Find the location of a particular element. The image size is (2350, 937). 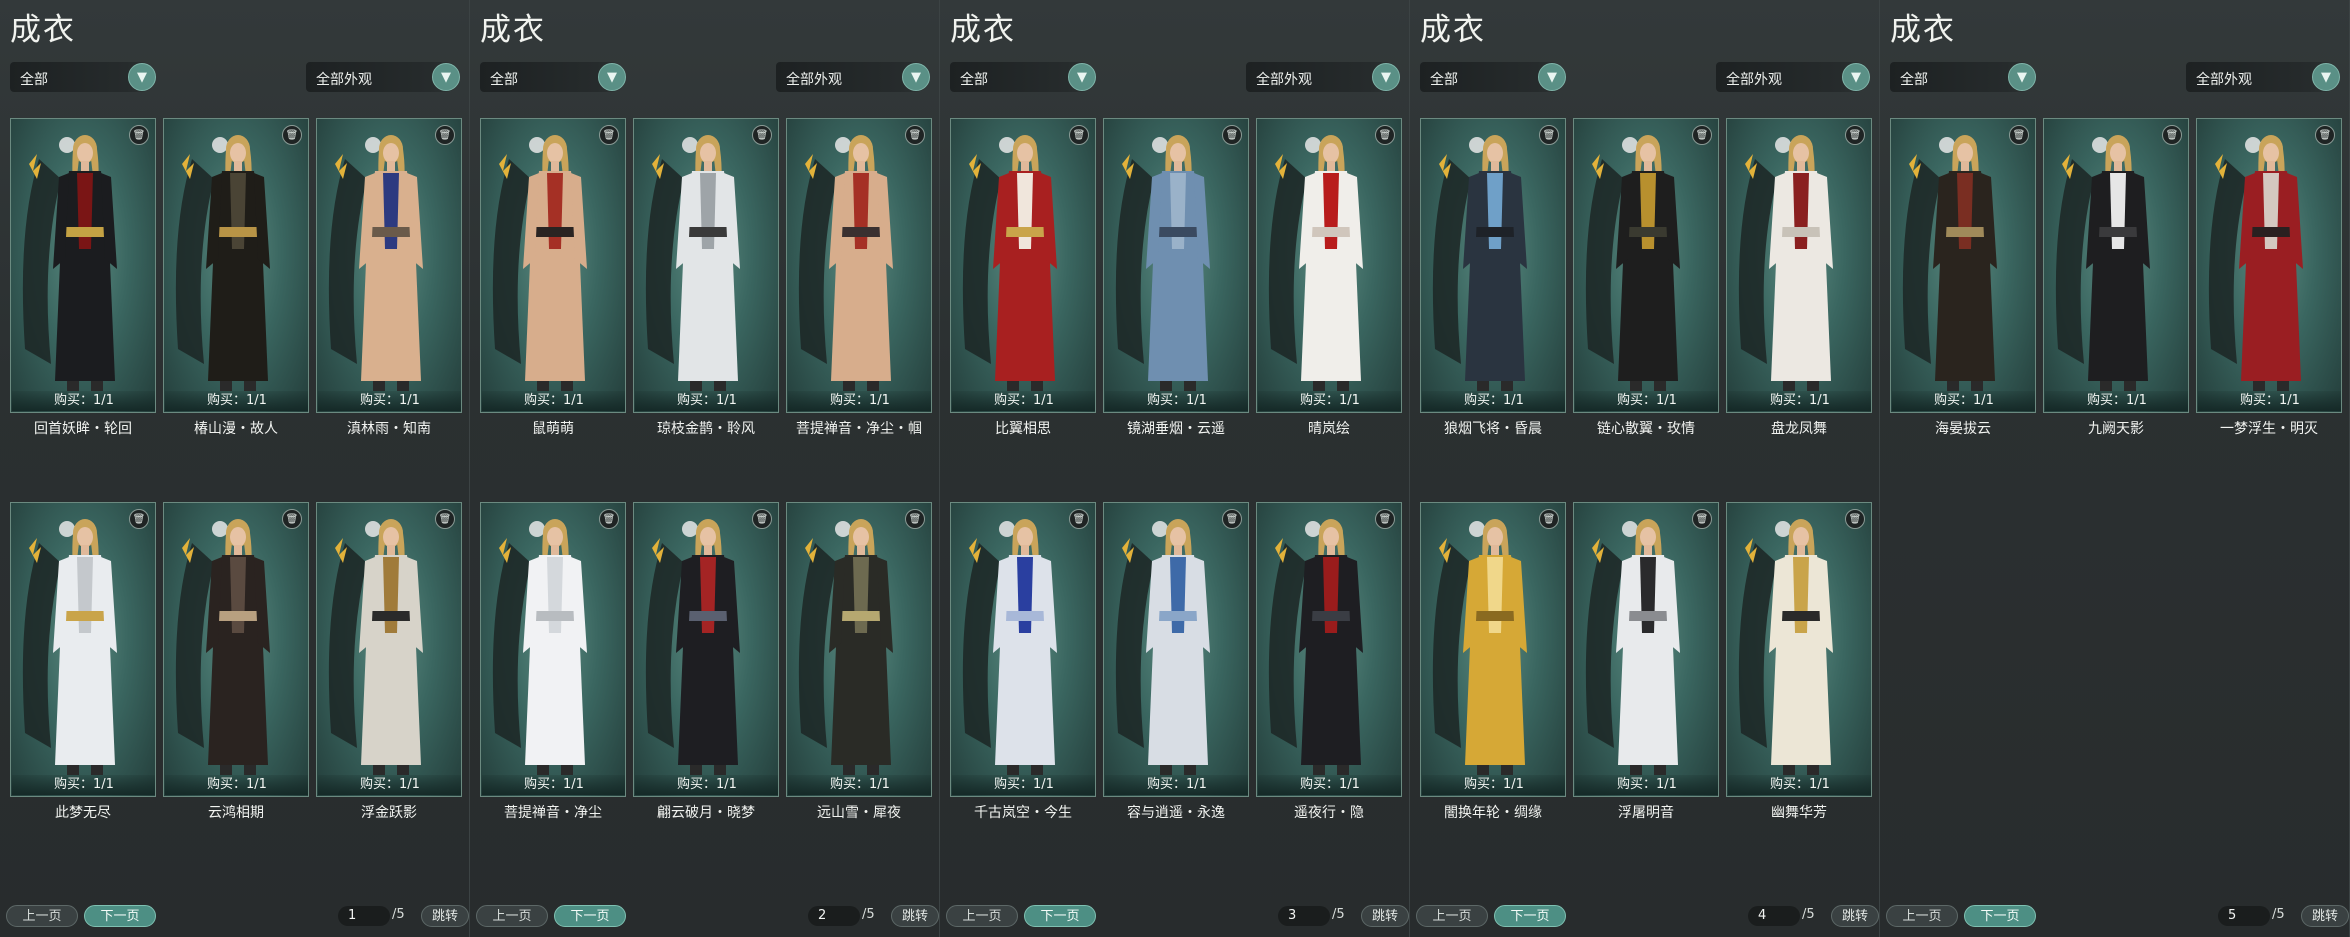

outfit-card: 🗑 购买：1/1 幽舞华芳 is located at coordinates (1799, 694).